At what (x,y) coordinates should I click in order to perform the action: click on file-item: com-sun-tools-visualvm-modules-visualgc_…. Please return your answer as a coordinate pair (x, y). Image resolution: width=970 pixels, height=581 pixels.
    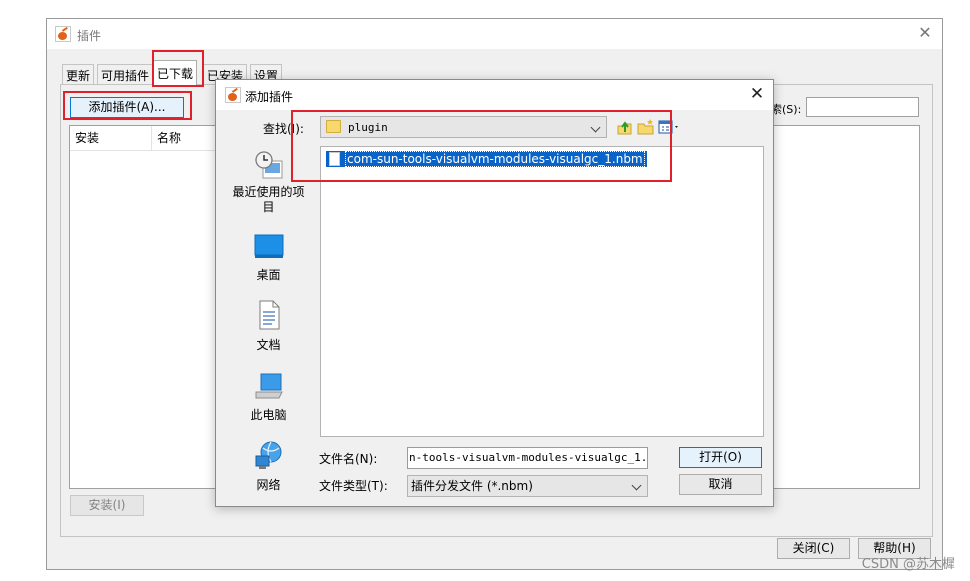
    Looking at the image, I should click on (486, 159).